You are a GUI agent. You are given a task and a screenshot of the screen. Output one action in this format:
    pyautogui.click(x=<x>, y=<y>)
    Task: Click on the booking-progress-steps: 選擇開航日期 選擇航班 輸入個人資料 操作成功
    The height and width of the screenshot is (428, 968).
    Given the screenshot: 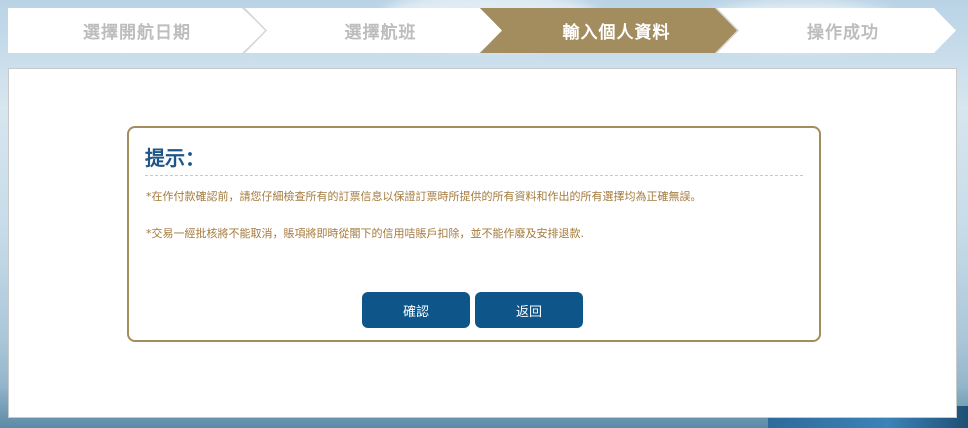 What is the action you would take?
    pyautogui.click(x=482, y=30)
    